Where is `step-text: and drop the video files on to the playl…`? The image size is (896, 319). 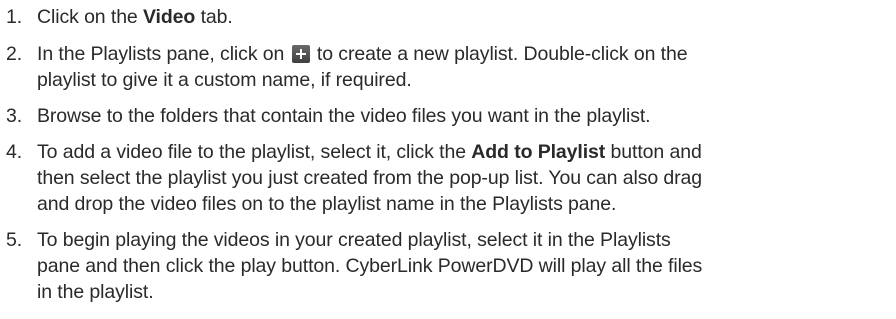 step-text: and drop the video files on to the playl… is located at coordinates (327, 204).